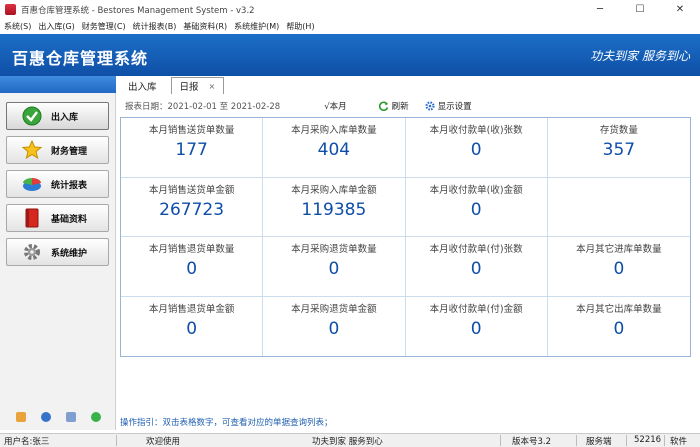 The width and height of the screenshot is (700, 447). What do you see at coordinates (476, 190) in the screenshot?
I see `stat-label: 本月收付款单(收)金额` at bounding box center [476, 190].